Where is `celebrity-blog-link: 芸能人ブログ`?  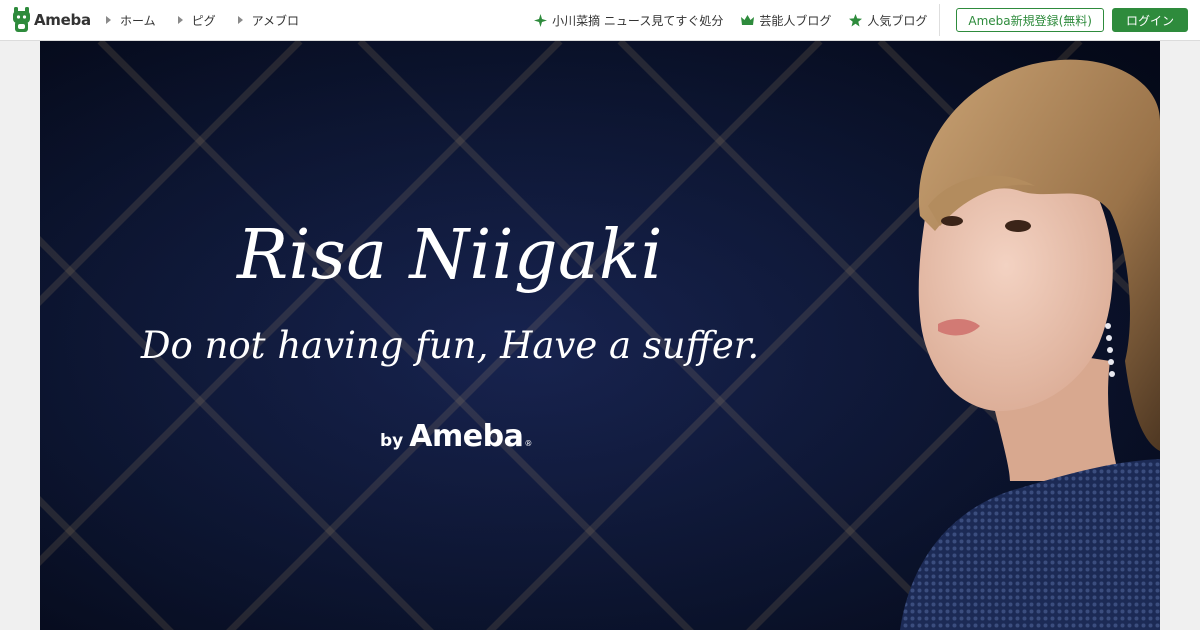
celebrity-blog-link: 芸能人ブログ is located at coordinates (786, 20).